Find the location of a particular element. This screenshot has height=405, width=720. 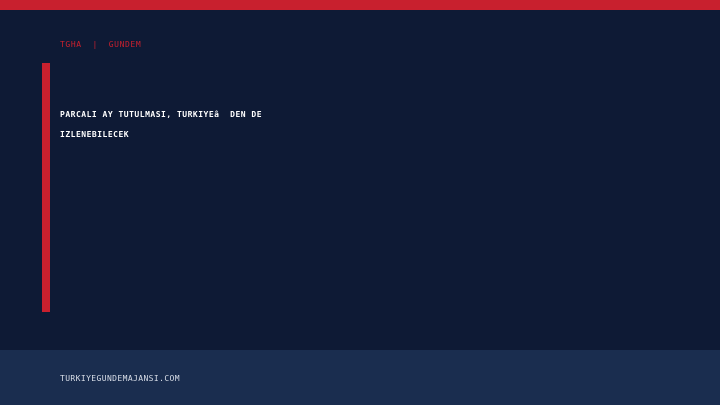

footer-website-url: TURKIYEGUNDEMAJANSI.COM is located at coordinates (120, 378).